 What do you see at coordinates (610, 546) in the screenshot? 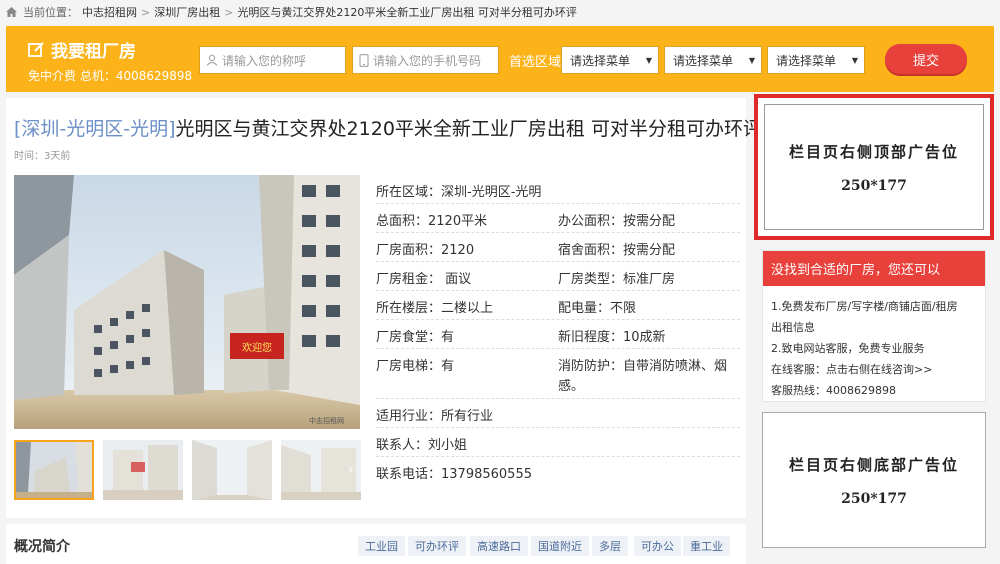
I see `tag-item: 多层` at bounding box center [610, 546].